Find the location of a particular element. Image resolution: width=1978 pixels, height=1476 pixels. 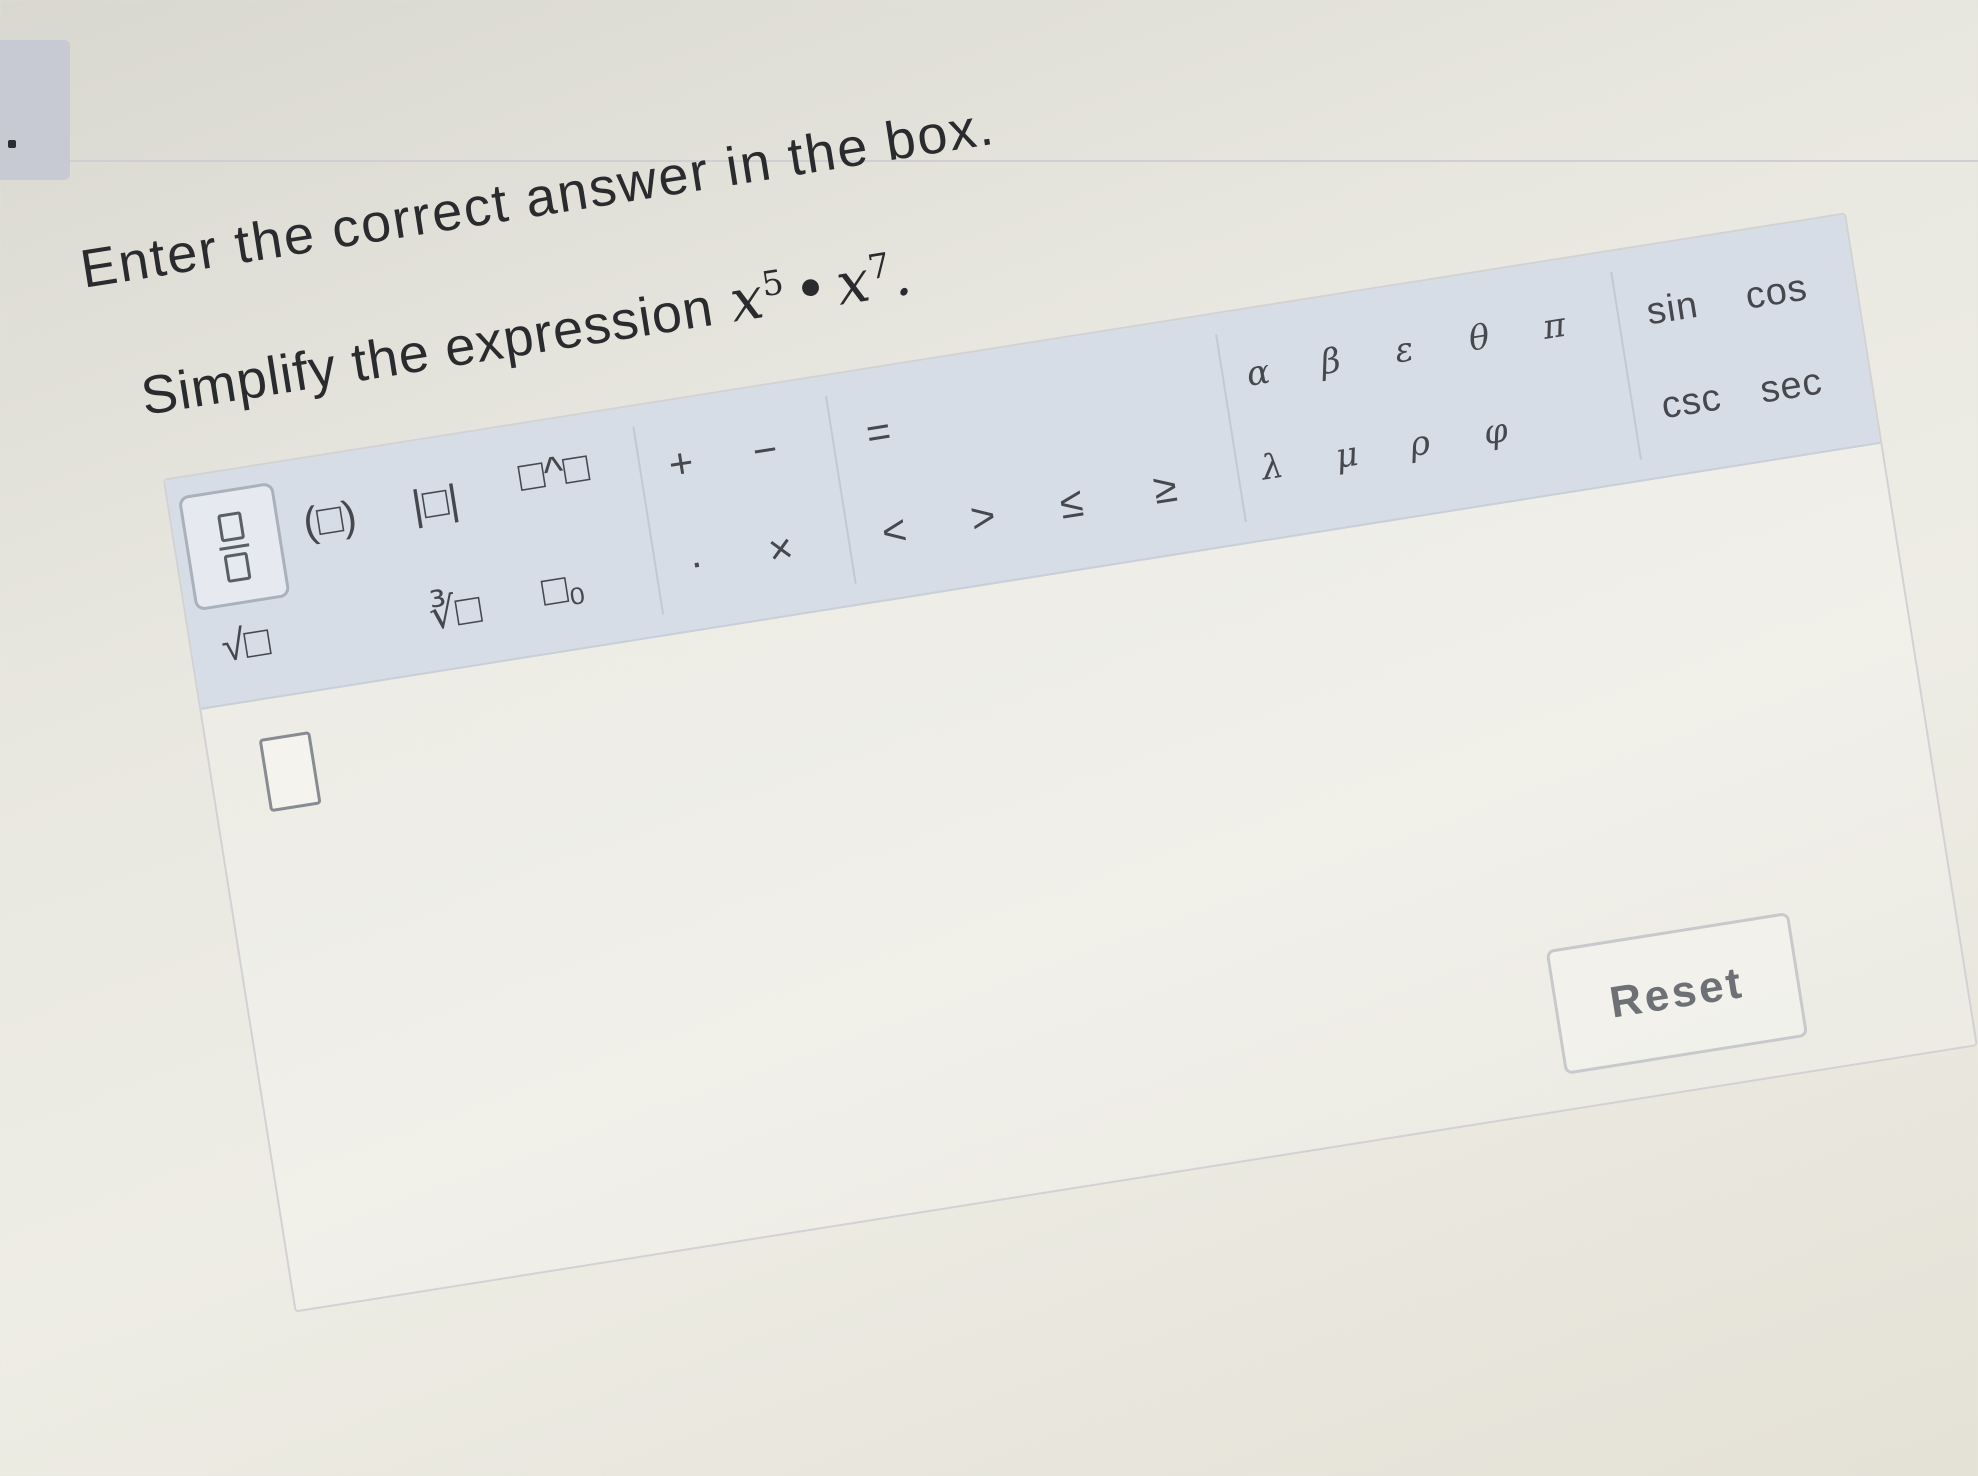

sin-button: sin is located at coordinates (1673, 309).